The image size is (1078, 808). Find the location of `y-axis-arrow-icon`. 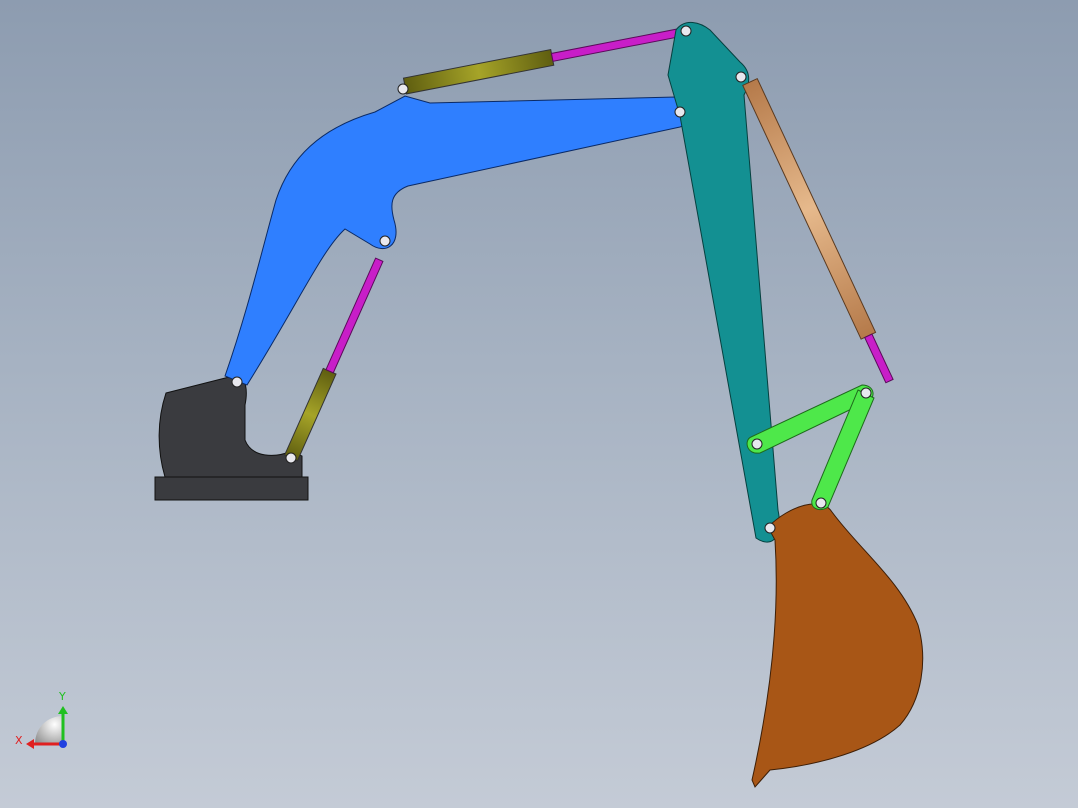

y-axis-arrow-icon is located at coordinates (63, 710).